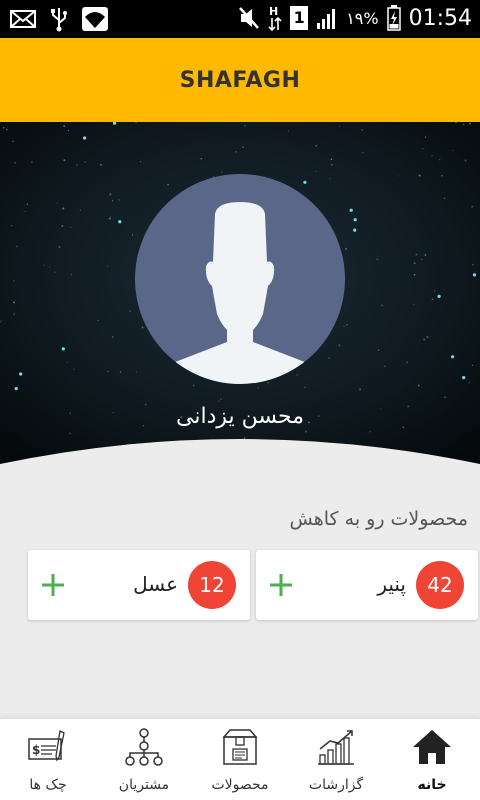 The height and width of the screenshot is (800, 480). What do you see at coordinates (46, 746) in the screenshot?
I see `check-icon: $` at bounding box center [46, 746].